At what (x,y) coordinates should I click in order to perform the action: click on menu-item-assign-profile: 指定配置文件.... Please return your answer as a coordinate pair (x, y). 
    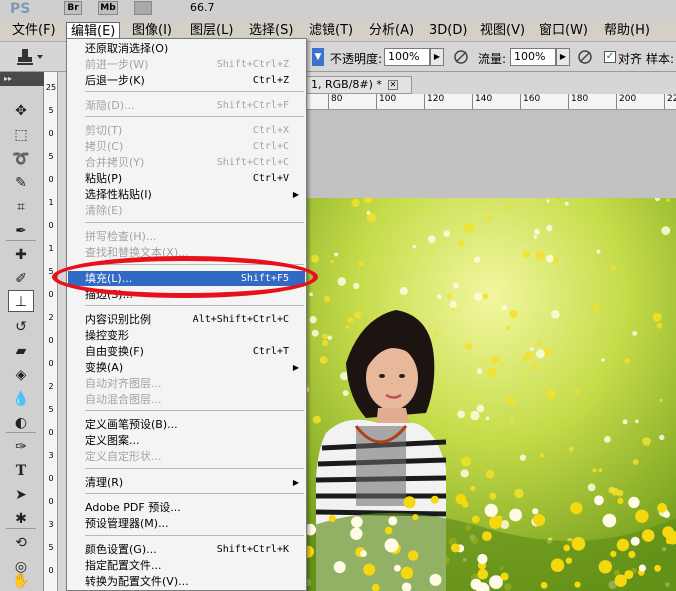
    Looking at the image, I should click on (186, 565).